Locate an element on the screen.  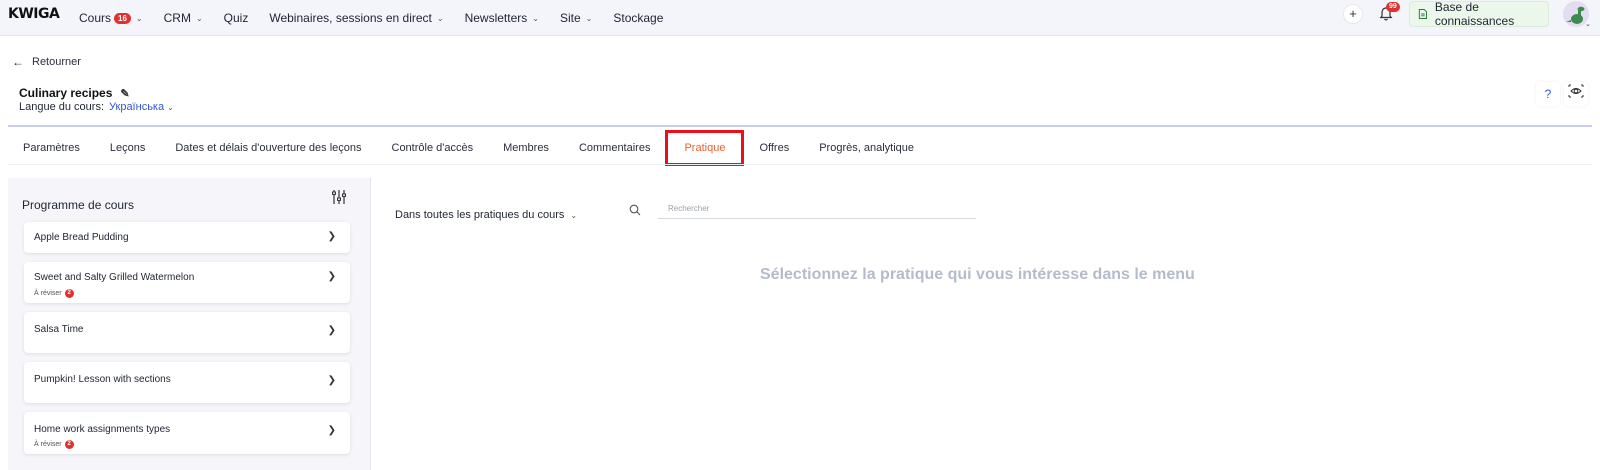
course-title: Culinary recipes ✎ is located at coordinates (74, 93).